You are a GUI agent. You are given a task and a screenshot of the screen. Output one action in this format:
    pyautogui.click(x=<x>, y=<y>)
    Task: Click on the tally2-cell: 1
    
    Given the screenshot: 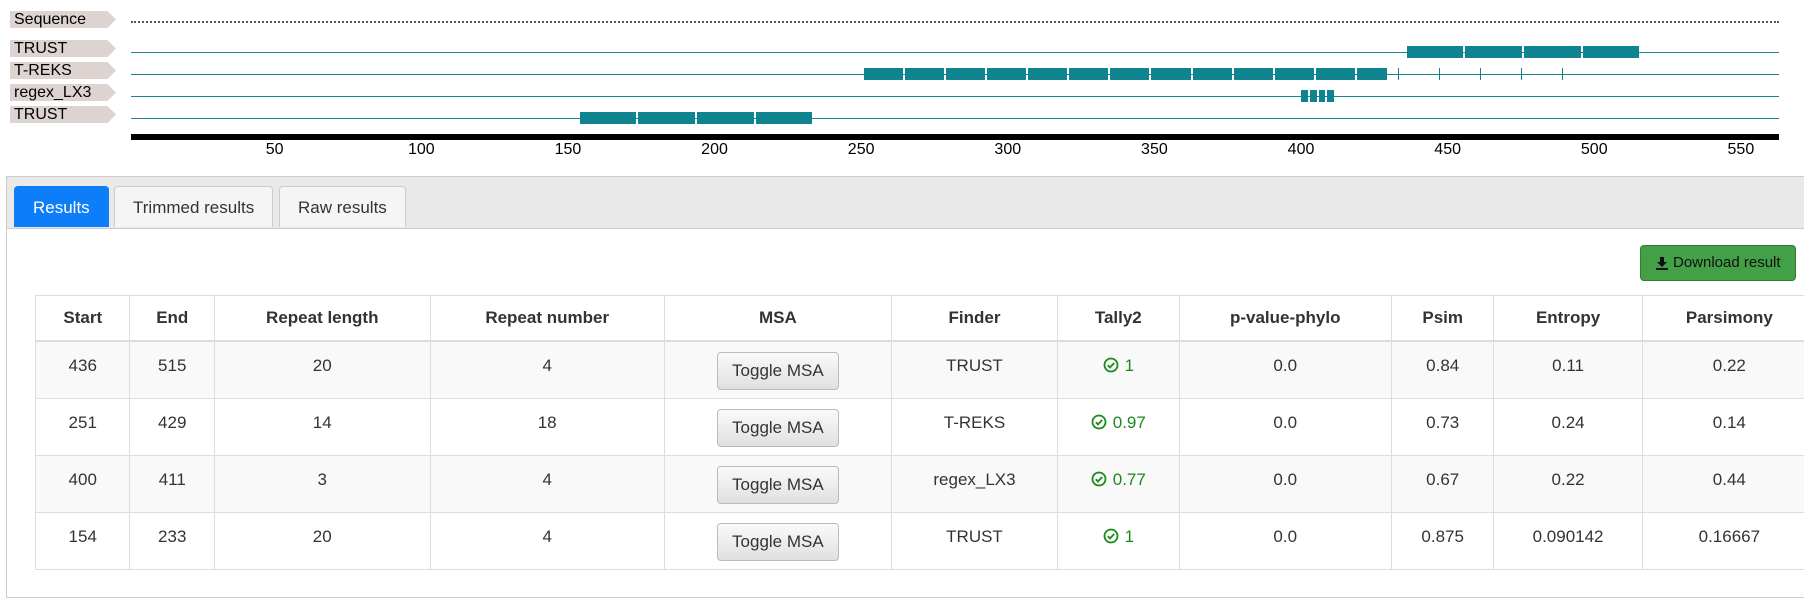 What is the action you would take?
    pyautogui.click(x=1118, y=540)
    